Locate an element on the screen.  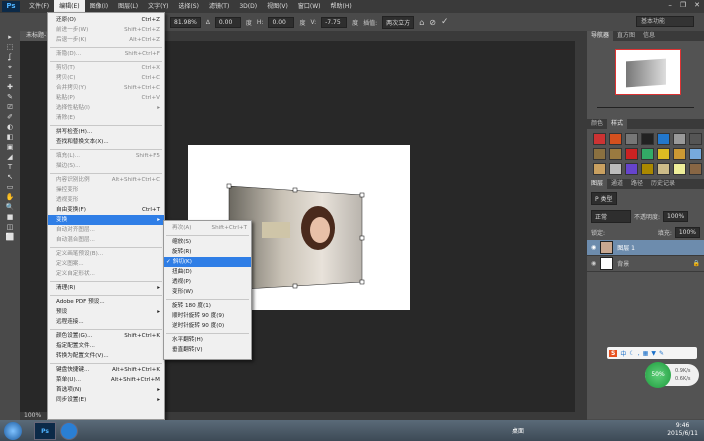
menu-item: 还原(O) Ctrl+Z is located at coordinates (106, 20).